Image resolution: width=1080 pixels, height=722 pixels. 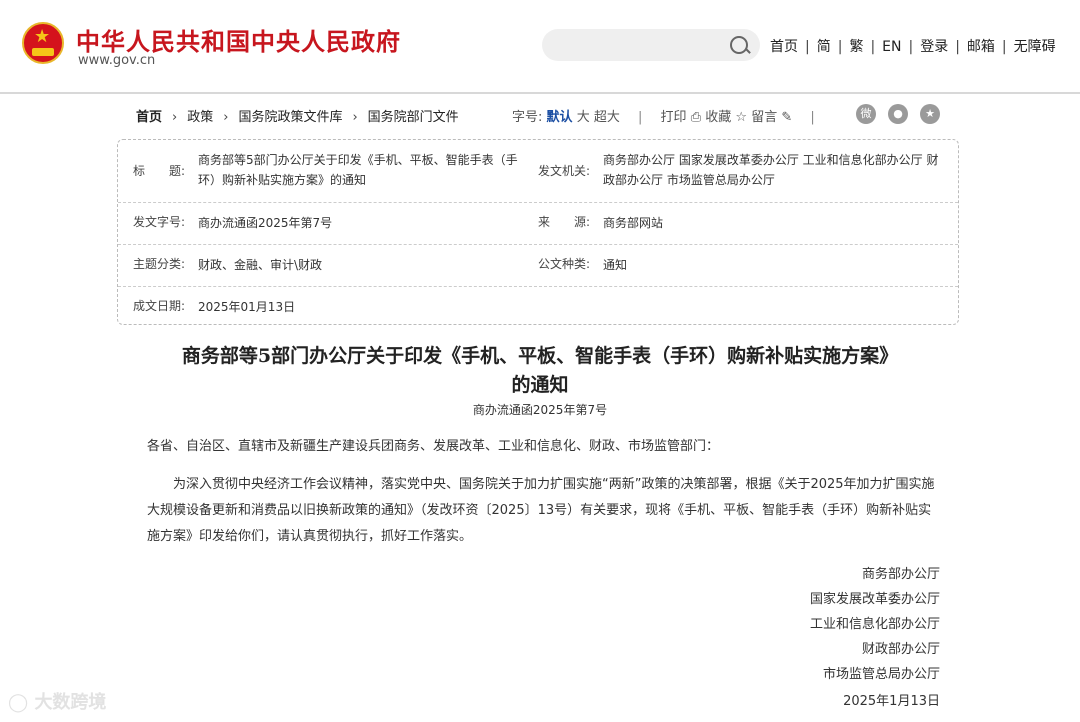 What do you see at coordinates (900, 574) in the screenshot?
I see `signatory: 商务部办公厅` at bounding box center [900, 574].